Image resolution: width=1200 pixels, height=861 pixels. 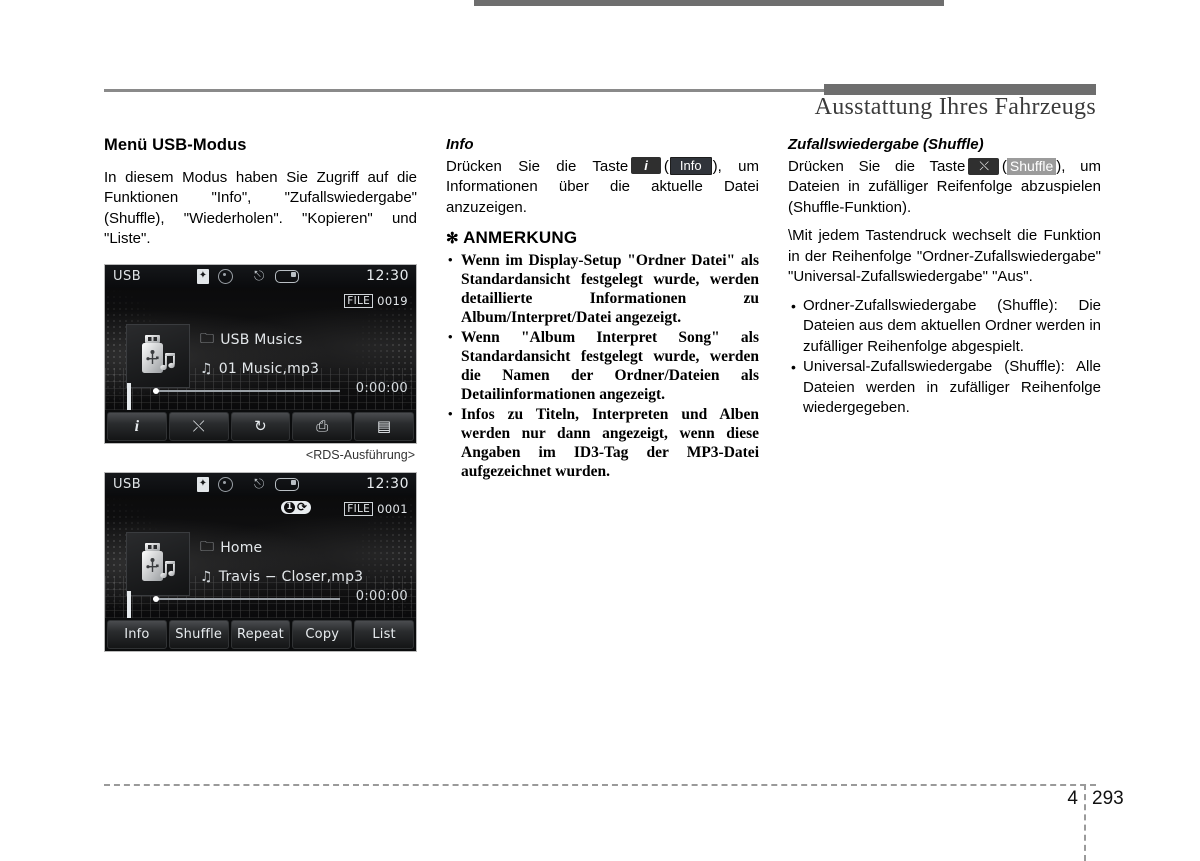 I want to click on device2-info-label: Info, so click(x=137, y=634).